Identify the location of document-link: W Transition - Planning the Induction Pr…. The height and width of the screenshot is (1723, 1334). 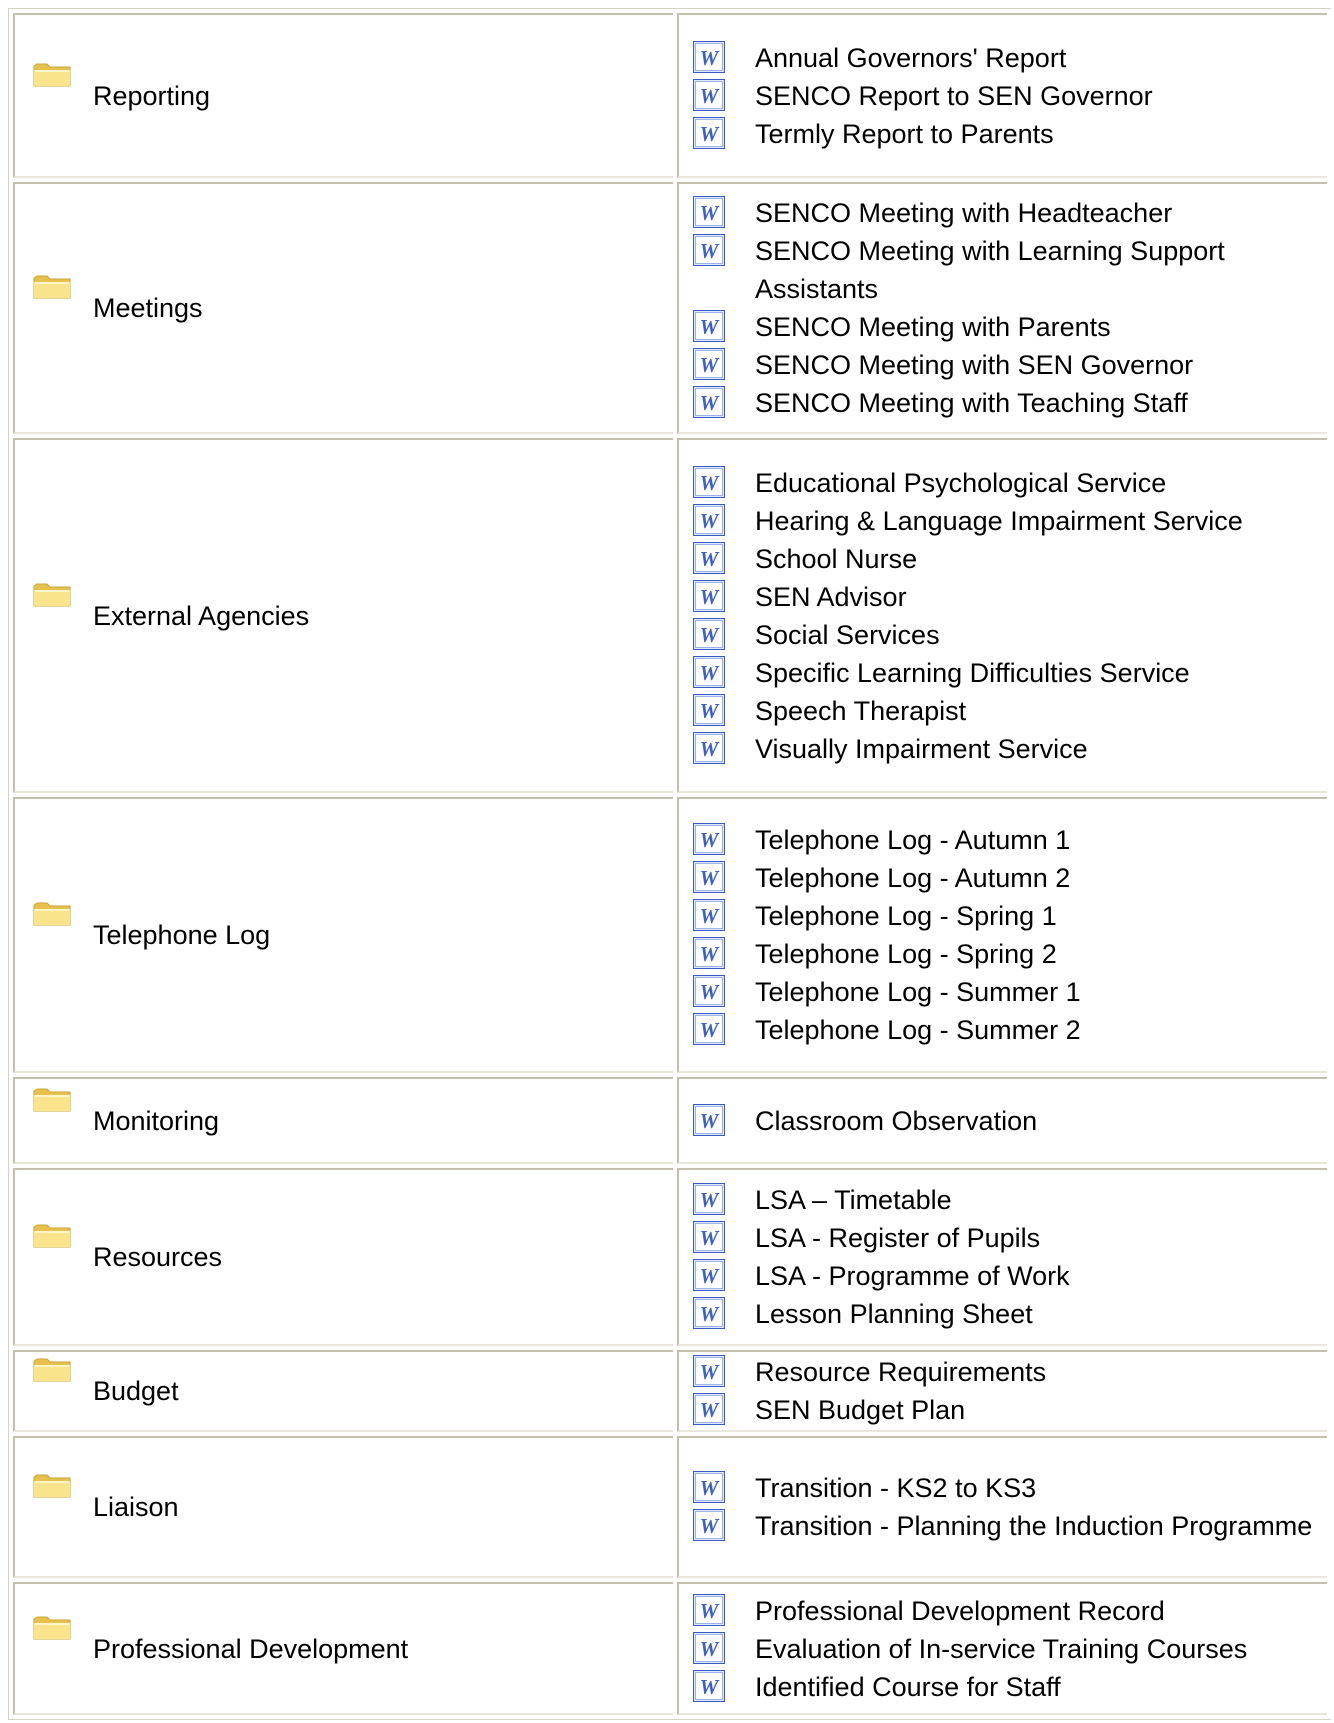
(1010, 1526).